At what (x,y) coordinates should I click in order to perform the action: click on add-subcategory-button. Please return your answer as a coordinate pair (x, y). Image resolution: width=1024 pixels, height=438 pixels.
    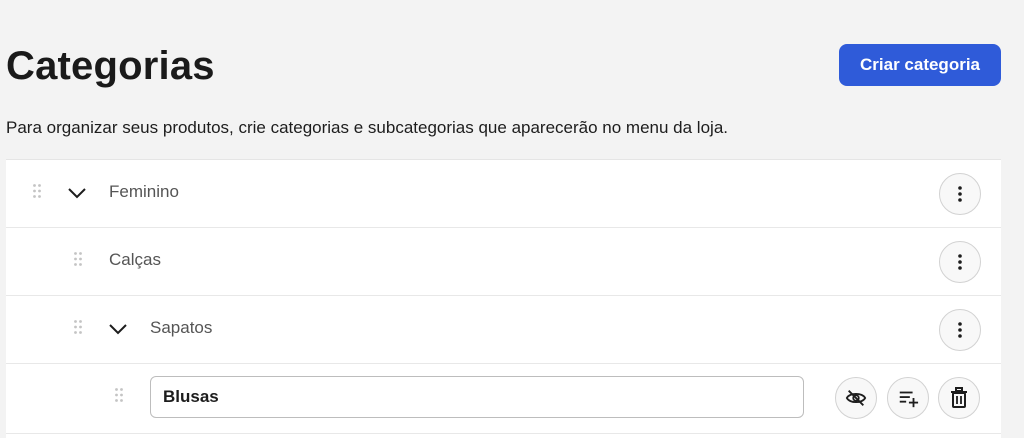
    Looking at the image, I should click on (908, 398).